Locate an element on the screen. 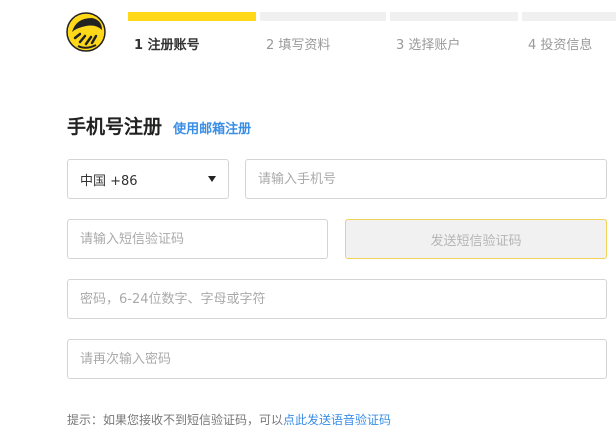 Image resolution: width=616 pixels, height=436 pixels. sms-code-field is located at coordinates (197, 239).